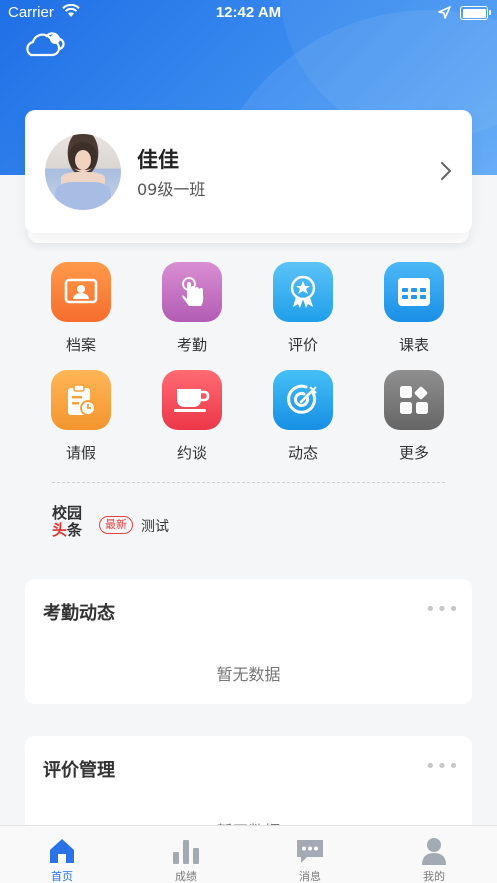 This screenshot has height=883, width=497. What do you see at coordinates (192, 400) in the screenshot?
I see `coffee-cup-icon` at bounding box center [192, 400].